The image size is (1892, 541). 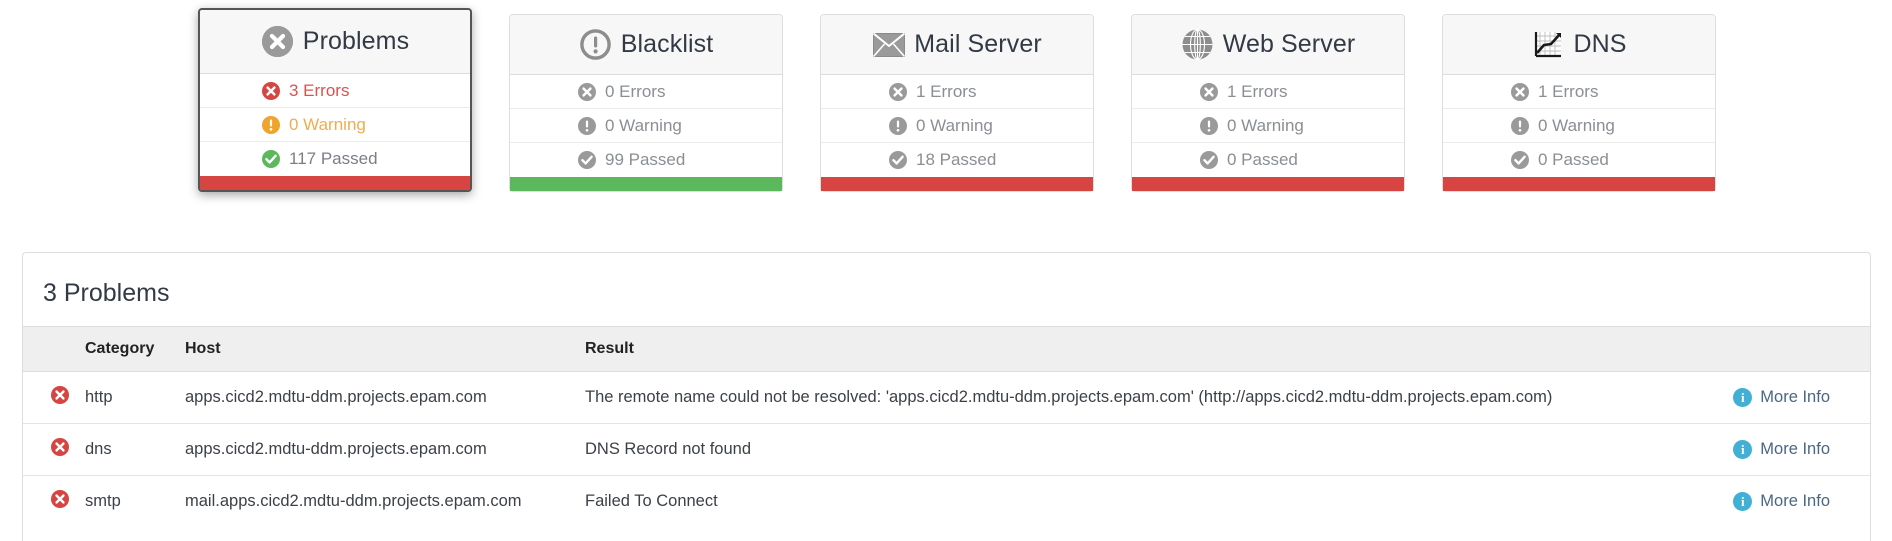 I want to click on summary-card-blacklist: Blacklist 0 Errors 0 Warning 99 Passed, so click(x=646, y=103).